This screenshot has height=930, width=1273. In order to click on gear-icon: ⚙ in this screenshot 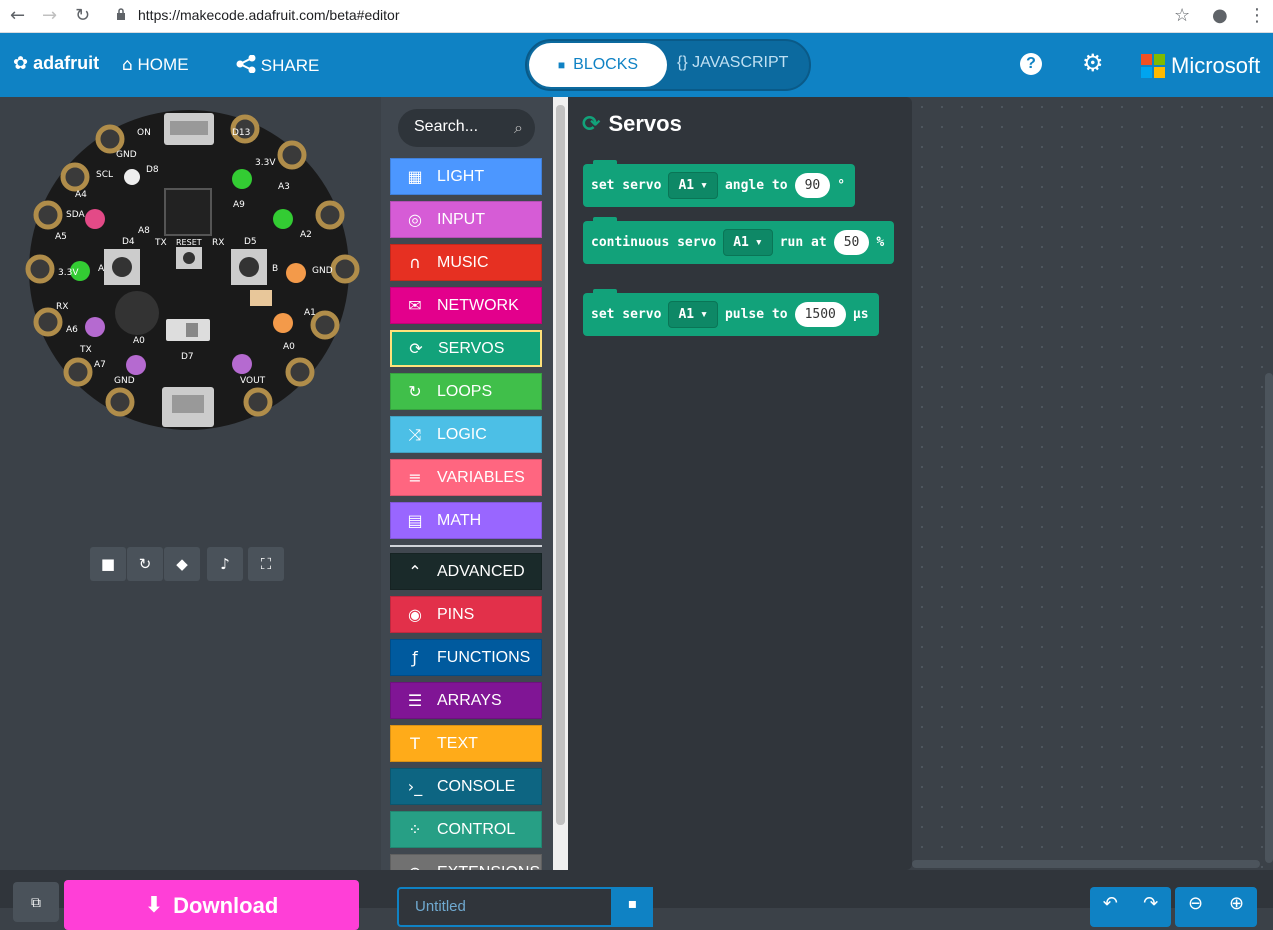, I will do `click(1093, 63)`.